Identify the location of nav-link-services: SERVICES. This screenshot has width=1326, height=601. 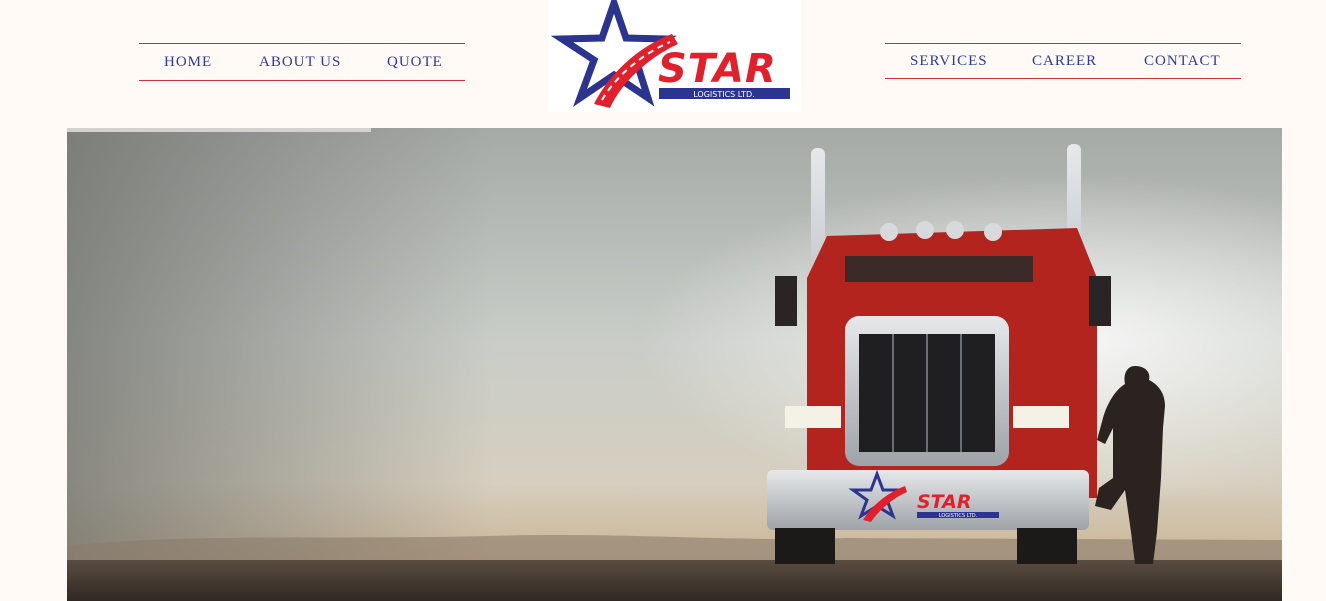
(949, 61).